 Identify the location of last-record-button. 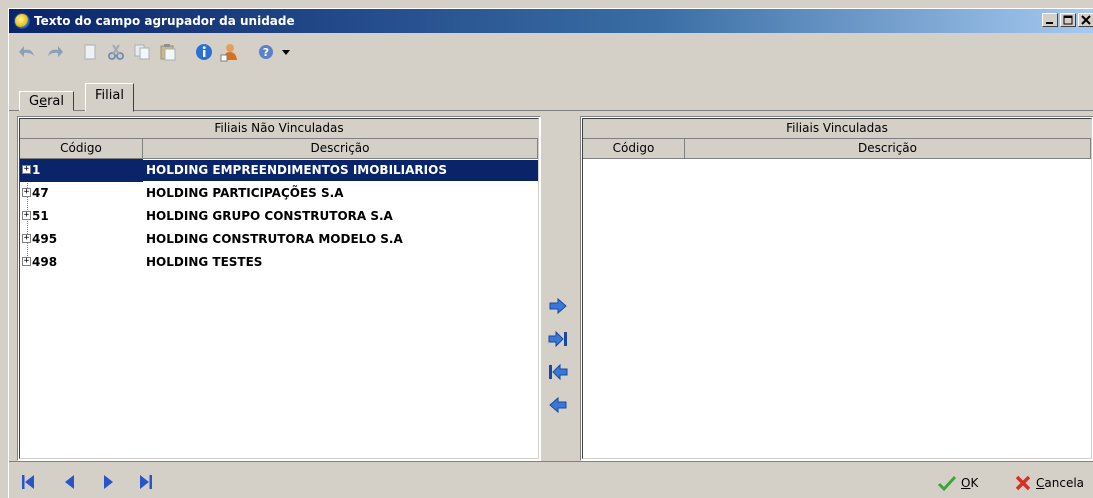
(146, 483).